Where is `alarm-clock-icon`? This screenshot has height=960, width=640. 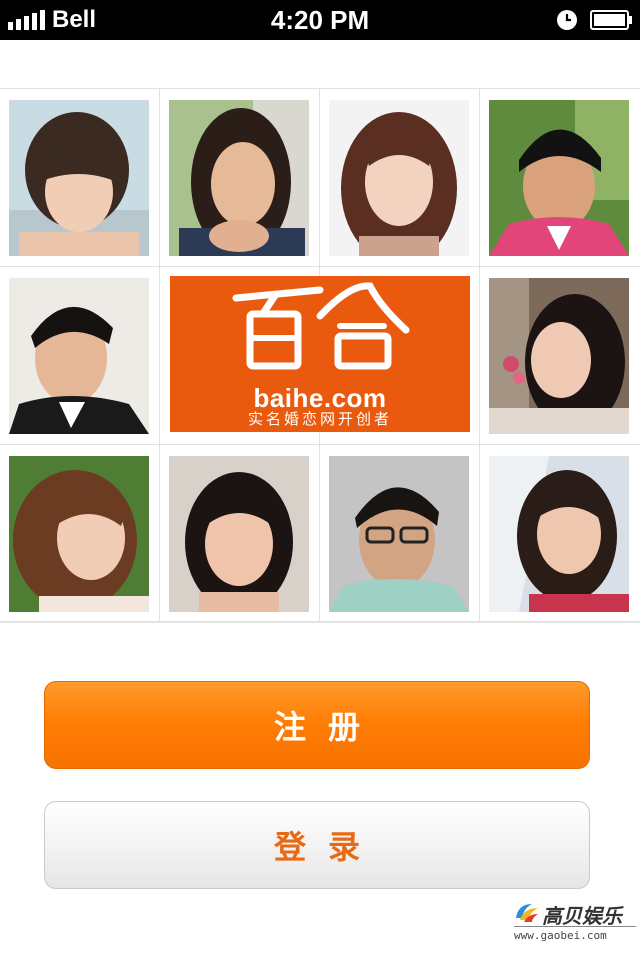 alarm-clock-icon is located at coordinates (567, 20).